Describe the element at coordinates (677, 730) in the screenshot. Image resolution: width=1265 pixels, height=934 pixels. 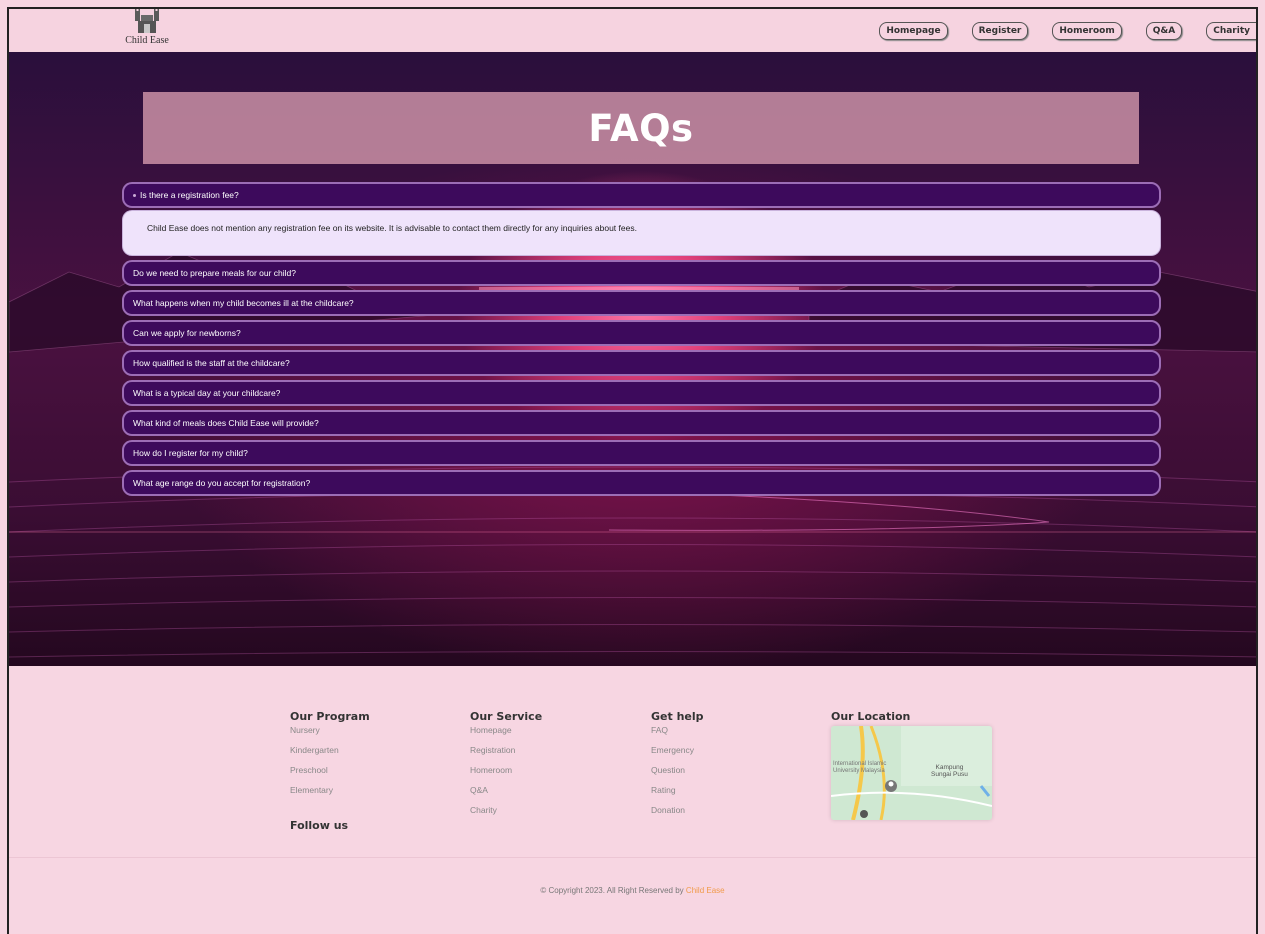
I see `footer-link-faq: FAQ` at that location.